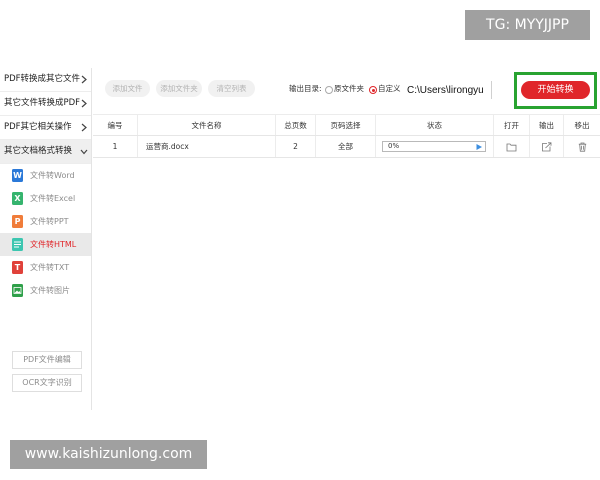 This screenshot has height=480, width=600. I want to click on radio-custom, so click(373, 90).